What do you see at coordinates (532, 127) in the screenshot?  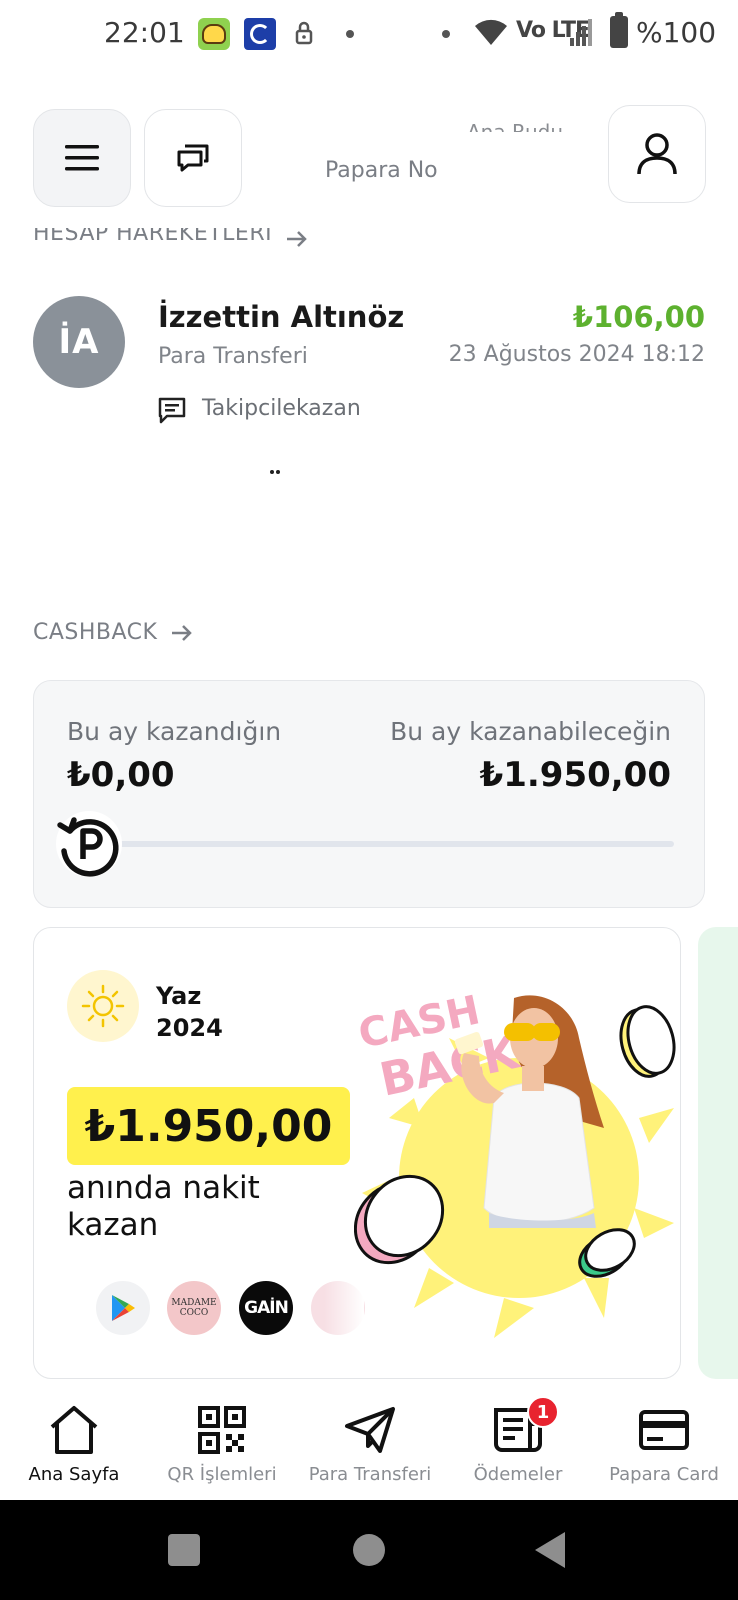 I see `marquee-ghost-text: Ana Rudu` at bounding box center [532, 127].